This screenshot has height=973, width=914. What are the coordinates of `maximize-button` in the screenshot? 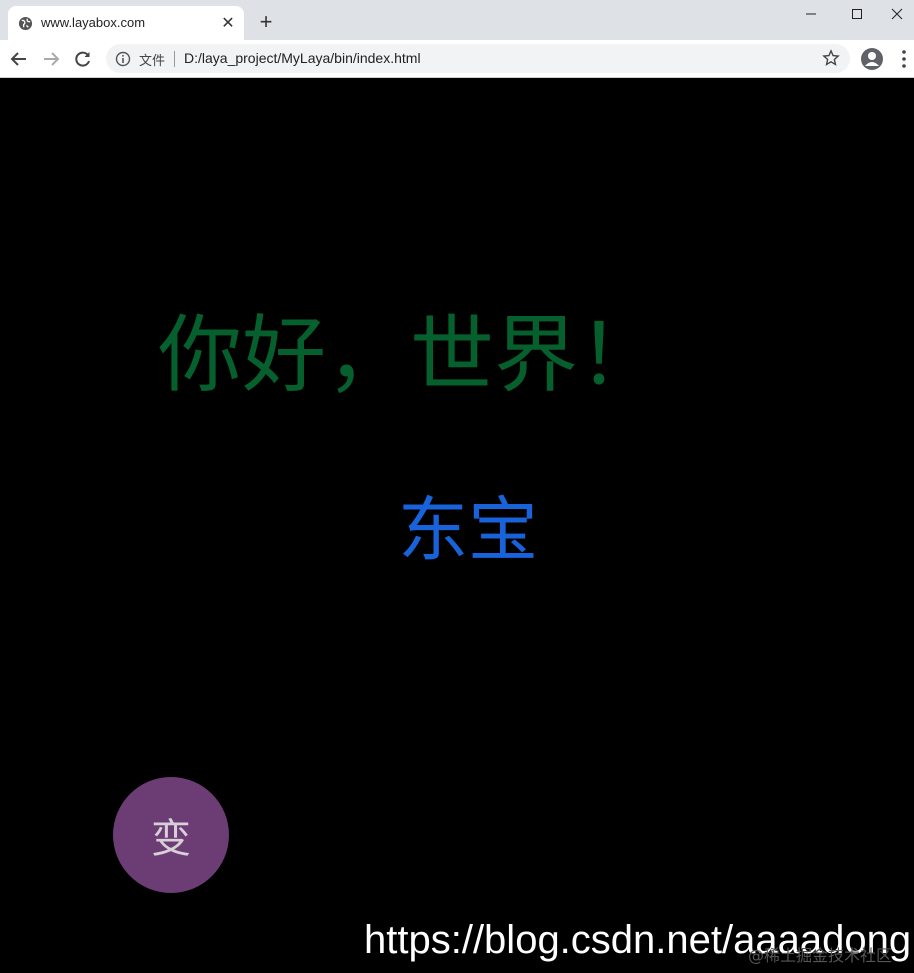 It's located at (857, 14).